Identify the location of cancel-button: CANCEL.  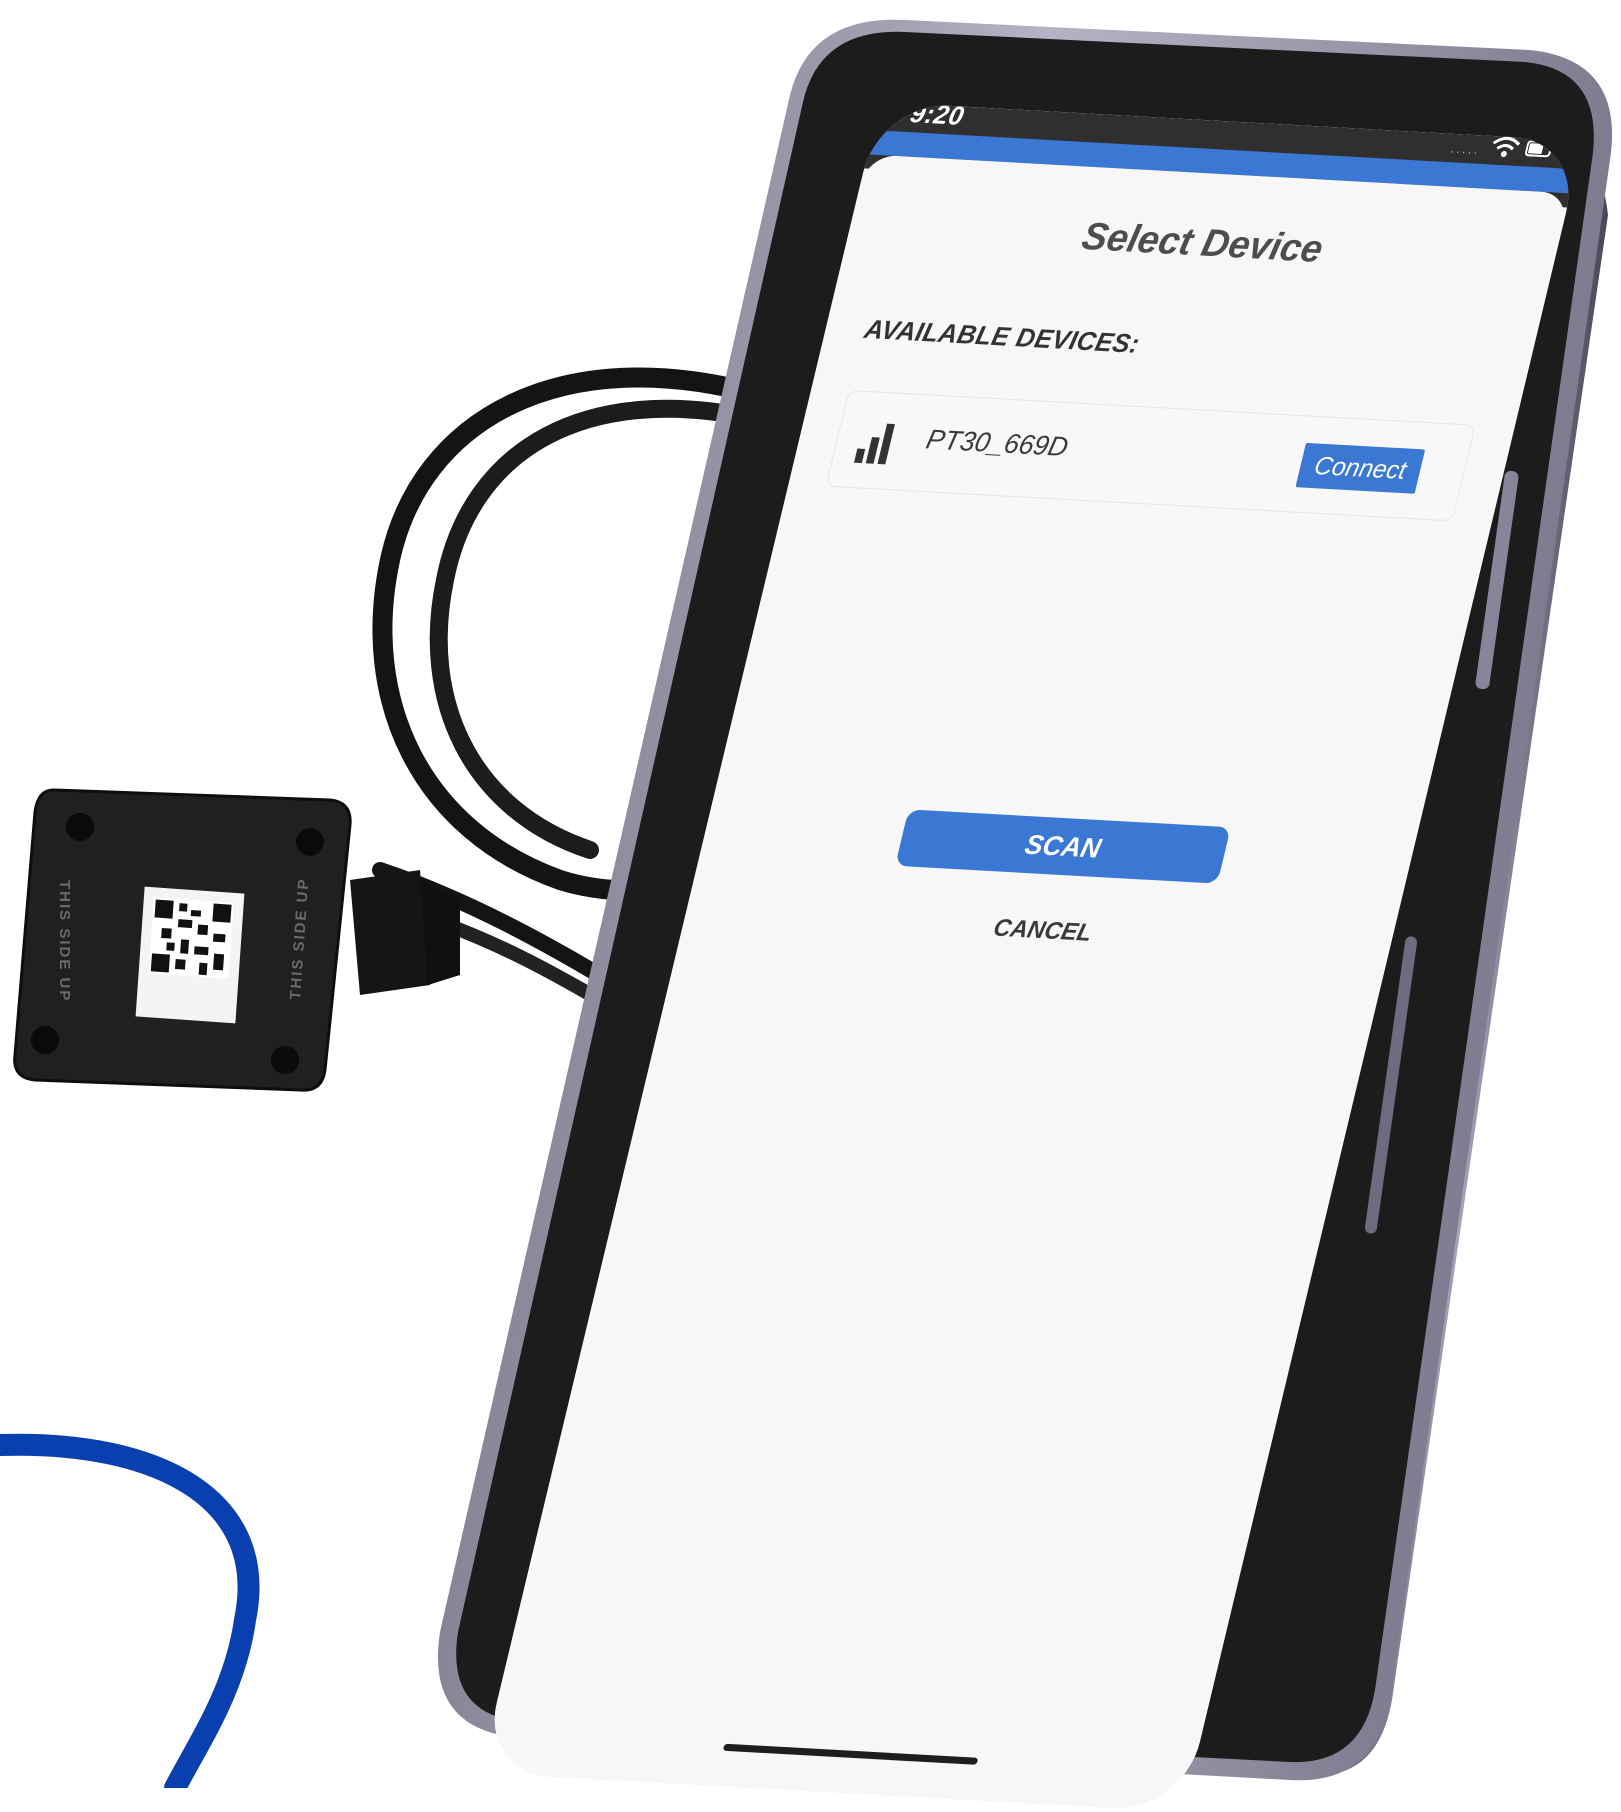
(1043, 931).